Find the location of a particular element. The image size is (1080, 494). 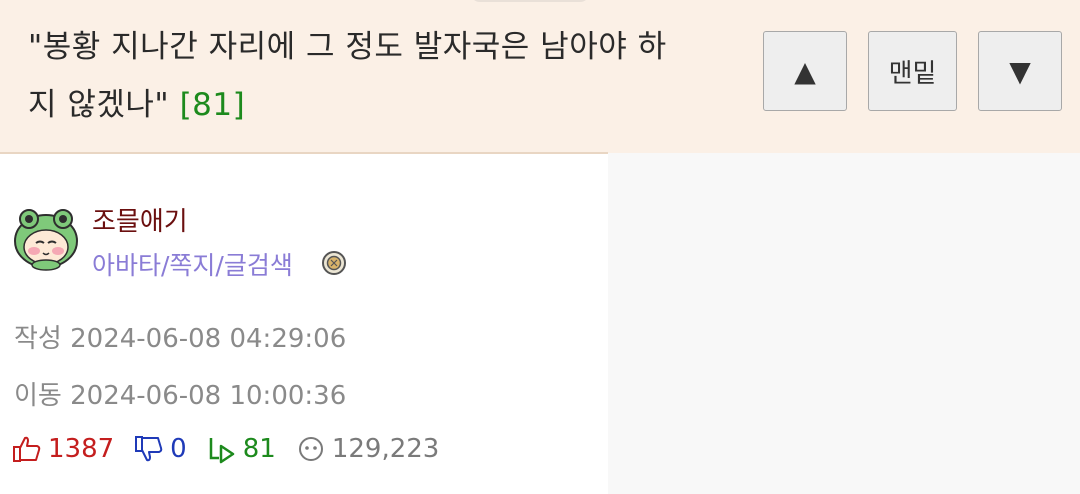

downvote-button: 0 is located at coordinates (160, 449).